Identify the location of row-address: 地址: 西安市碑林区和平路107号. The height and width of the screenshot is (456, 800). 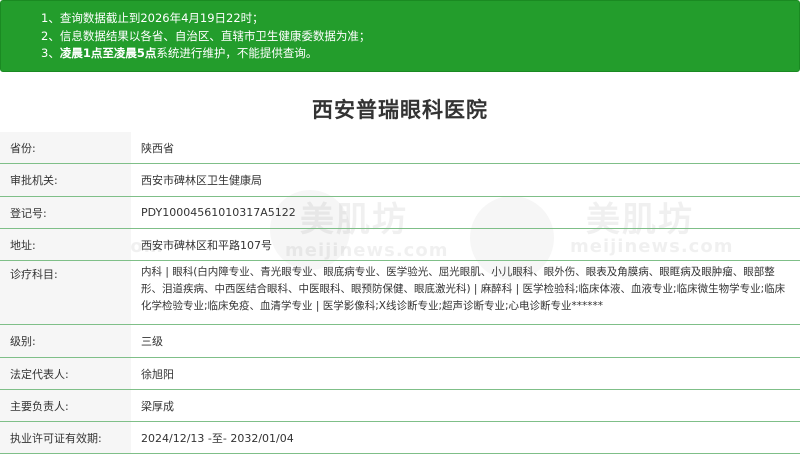
(400, 245).